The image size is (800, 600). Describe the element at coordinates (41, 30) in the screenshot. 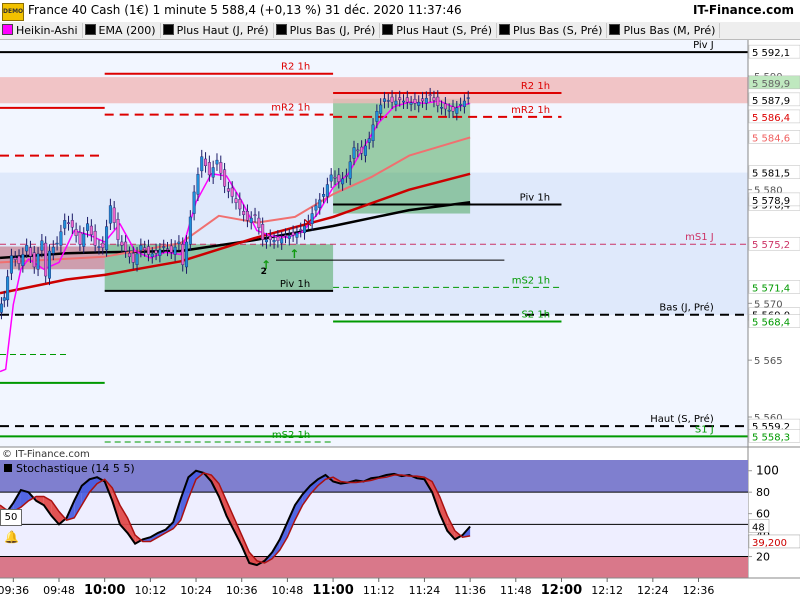

I see `legend-item: Heikin-Ashi` at that location.